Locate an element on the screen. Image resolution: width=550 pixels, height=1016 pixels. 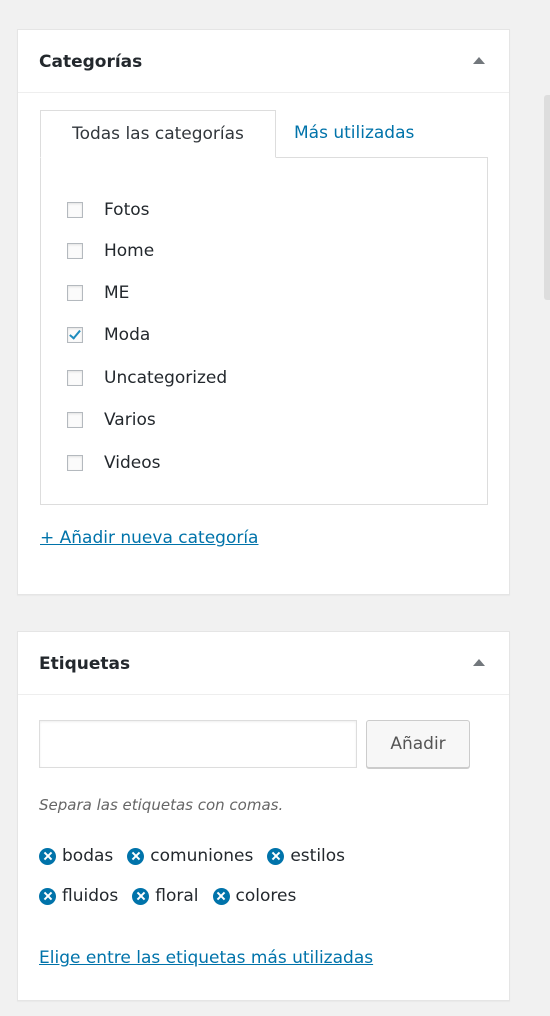
tag-list: bodas comuniones estilos is located at coordinates (192, 856).